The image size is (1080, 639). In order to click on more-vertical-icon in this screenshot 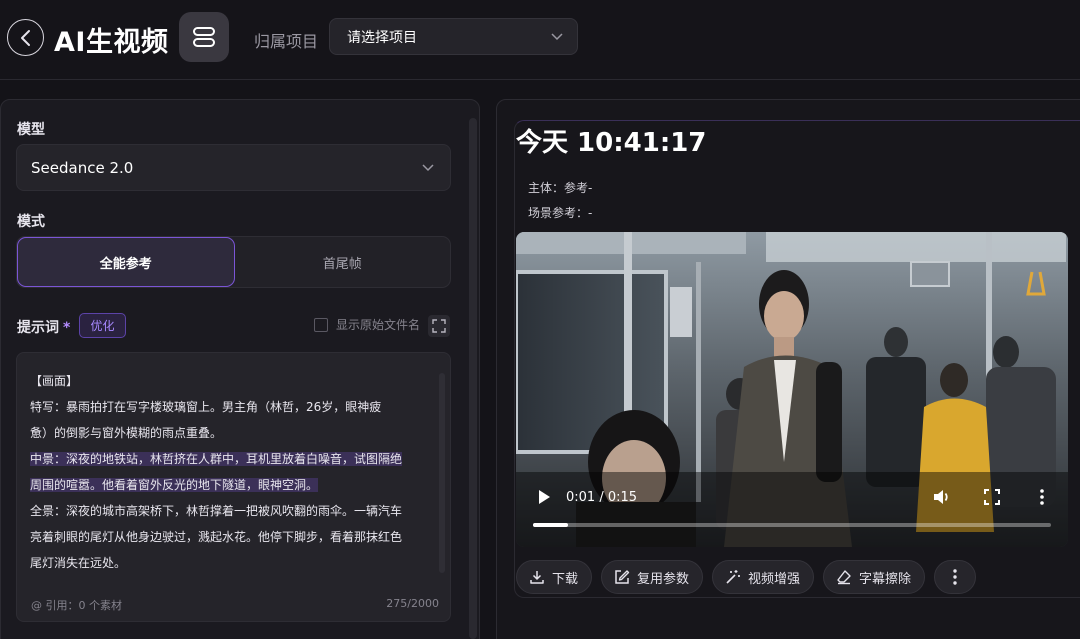, I will do `click(955, 577)`.